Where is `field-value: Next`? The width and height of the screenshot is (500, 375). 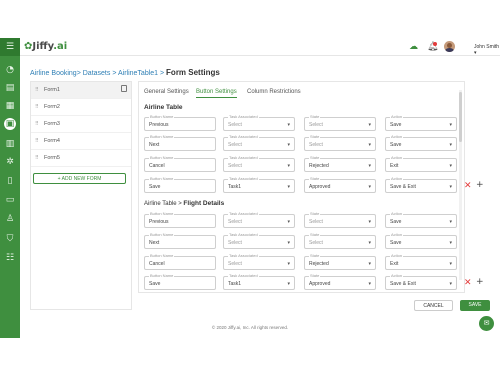 field-value: Next is located at coordinates (154, 145).